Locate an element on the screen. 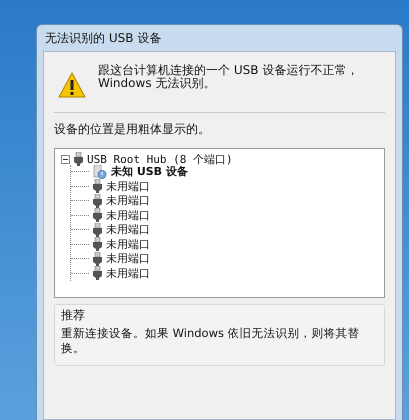  recommendation-text: 重新连接设备。如果 Windows 依旧无法识别，则将其替换。 is located at coordinates (211, 341).